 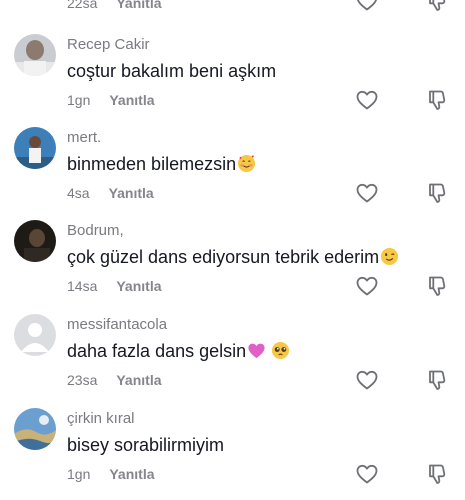 What do you see at coordinates (82, 380) in the screenshot?
I see `comment-time: 23sa` at bounding box center [82, 380].